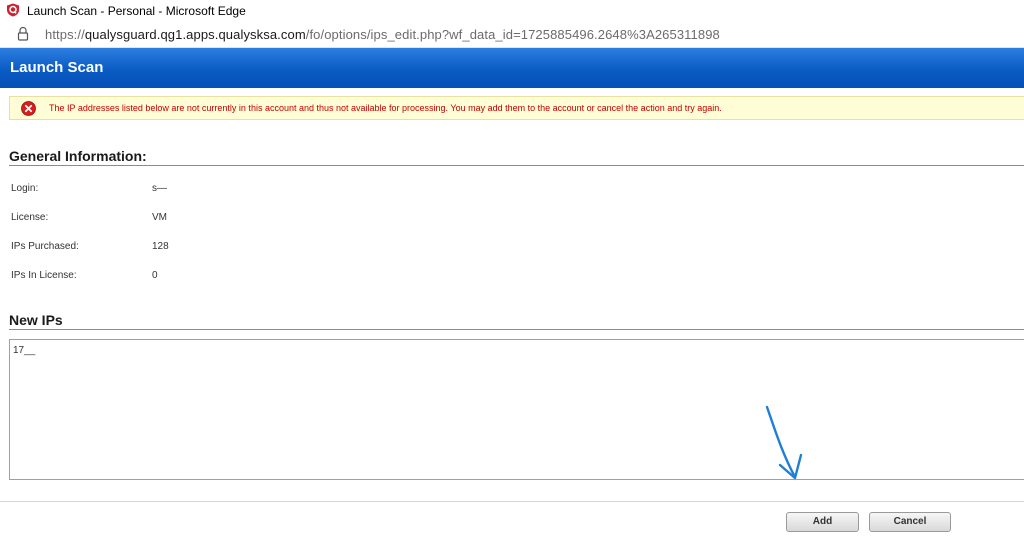 The height and width of the screenshot is (546, 1024). I want to click on ips-in-license-label: IPs In License:, so click(44, 275).